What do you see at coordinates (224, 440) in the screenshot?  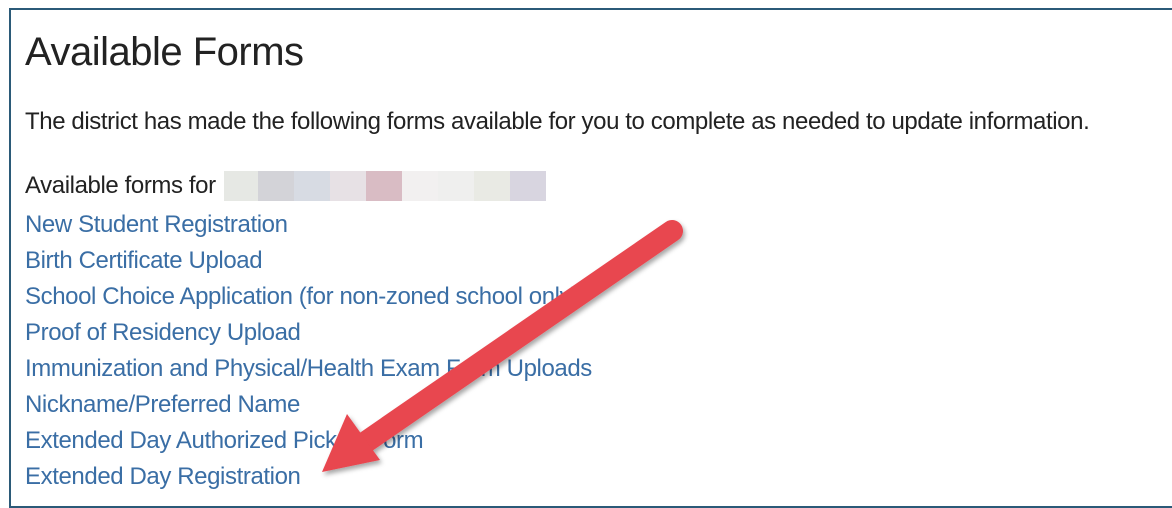 I see `form-link-extended-day-pickup-form: Extended Day Authorized Pickup Form` at bounding box center [224, 440].